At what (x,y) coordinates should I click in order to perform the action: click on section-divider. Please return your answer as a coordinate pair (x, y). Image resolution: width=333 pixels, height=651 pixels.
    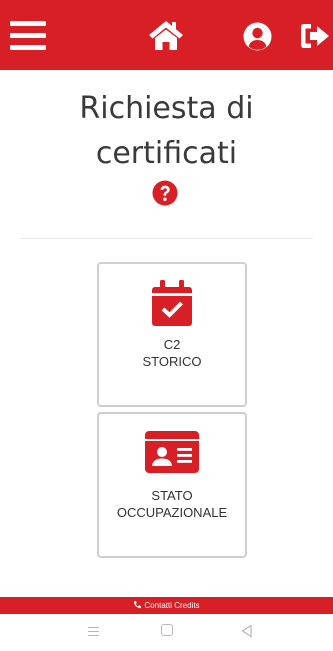
    Looking at the image, I should click on (166, 238).